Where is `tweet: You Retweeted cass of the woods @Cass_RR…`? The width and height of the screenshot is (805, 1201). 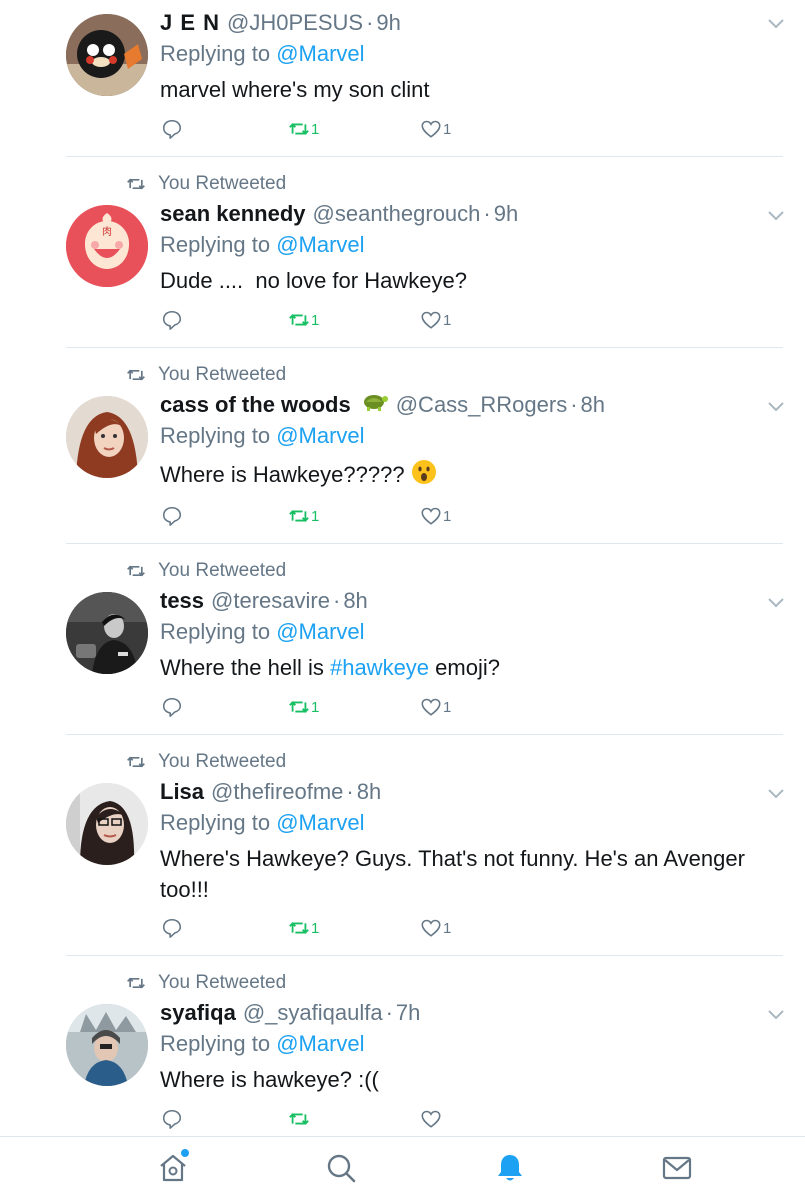
tweet: You Retweeted cass of the woods @Cass_RR… is located at coordinates (402, 453).